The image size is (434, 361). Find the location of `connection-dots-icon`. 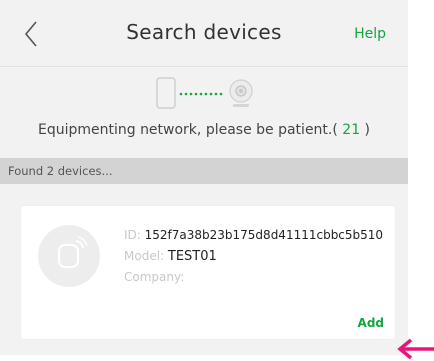

connection-dots-icon is located at coordinates (201, 94).